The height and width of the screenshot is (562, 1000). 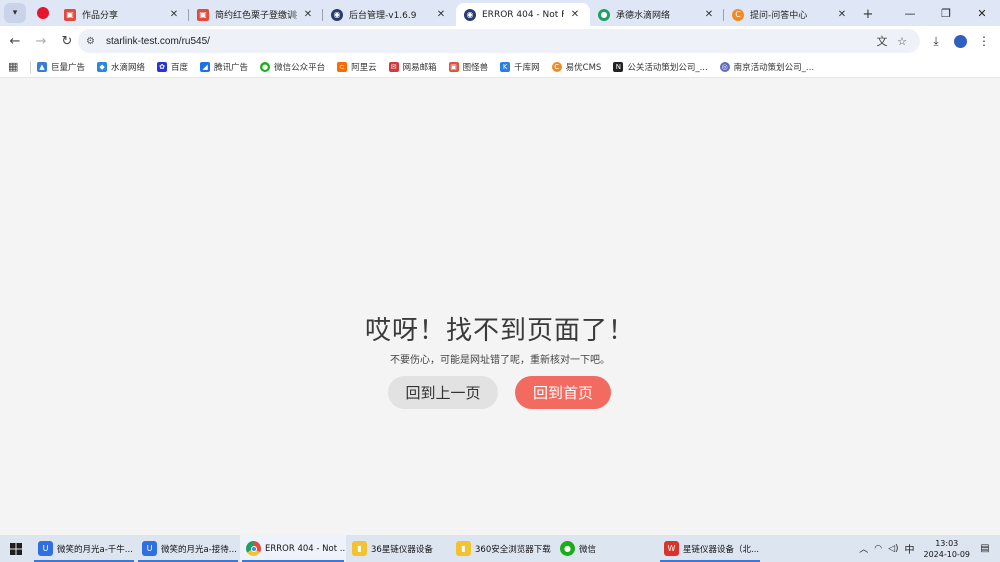 What do you see at coordinates (947, 554) in the screenshot?
I see `clock-date: 2024-10-09` at bounding box center [947, 554].